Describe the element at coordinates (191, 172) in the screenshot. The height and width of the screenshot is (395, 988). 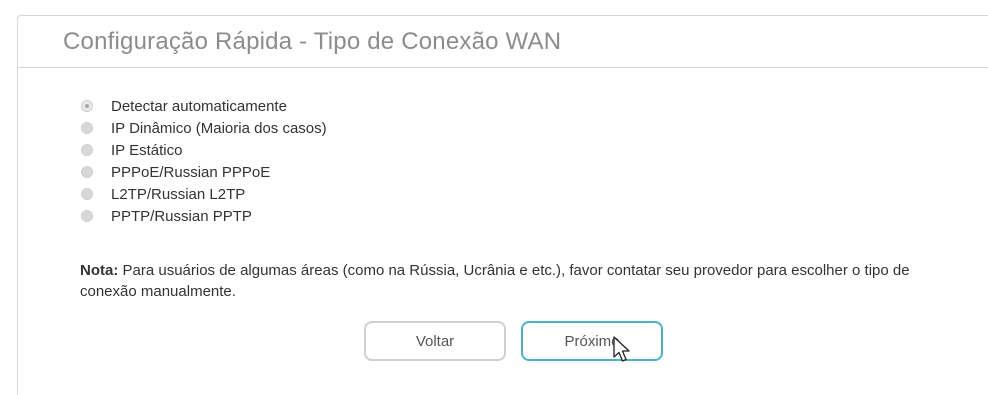
I see `radio-label: PPPoE/Russian PPPoE` at that location.